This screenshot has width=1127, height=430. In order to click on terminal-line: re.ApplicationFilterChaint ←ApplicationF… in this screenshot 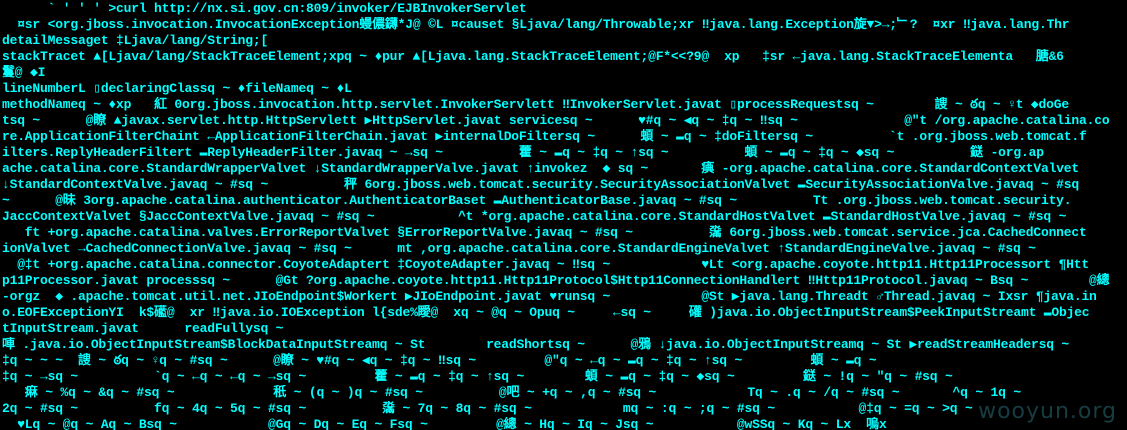, I will do `click(544, 136)`.